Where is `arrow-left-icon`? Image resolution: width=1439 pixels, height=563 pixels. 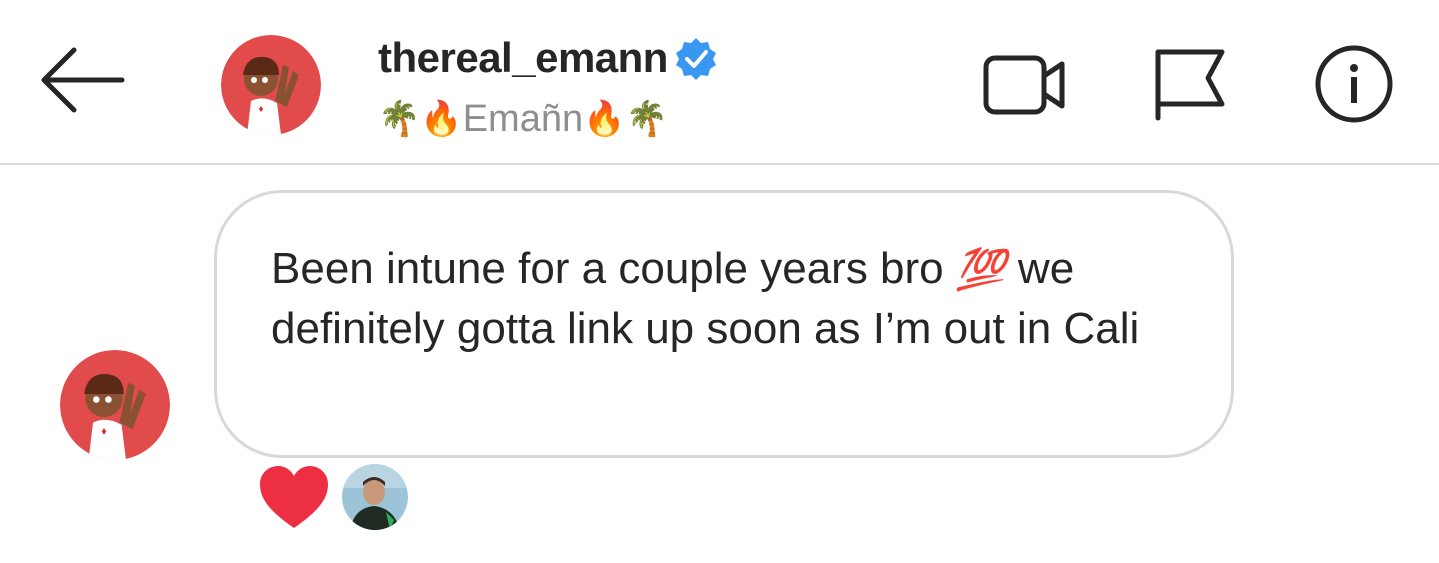
arrow-left-icon is located at coordinates (82, 80).